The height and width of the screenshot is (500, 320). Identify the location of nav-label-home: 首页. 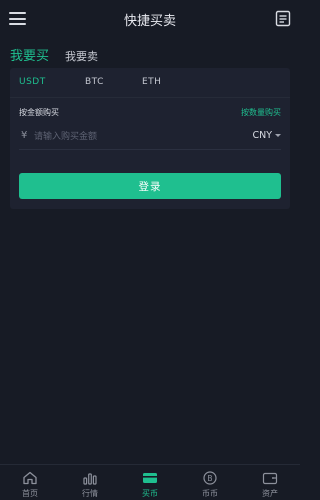
(30, 493).